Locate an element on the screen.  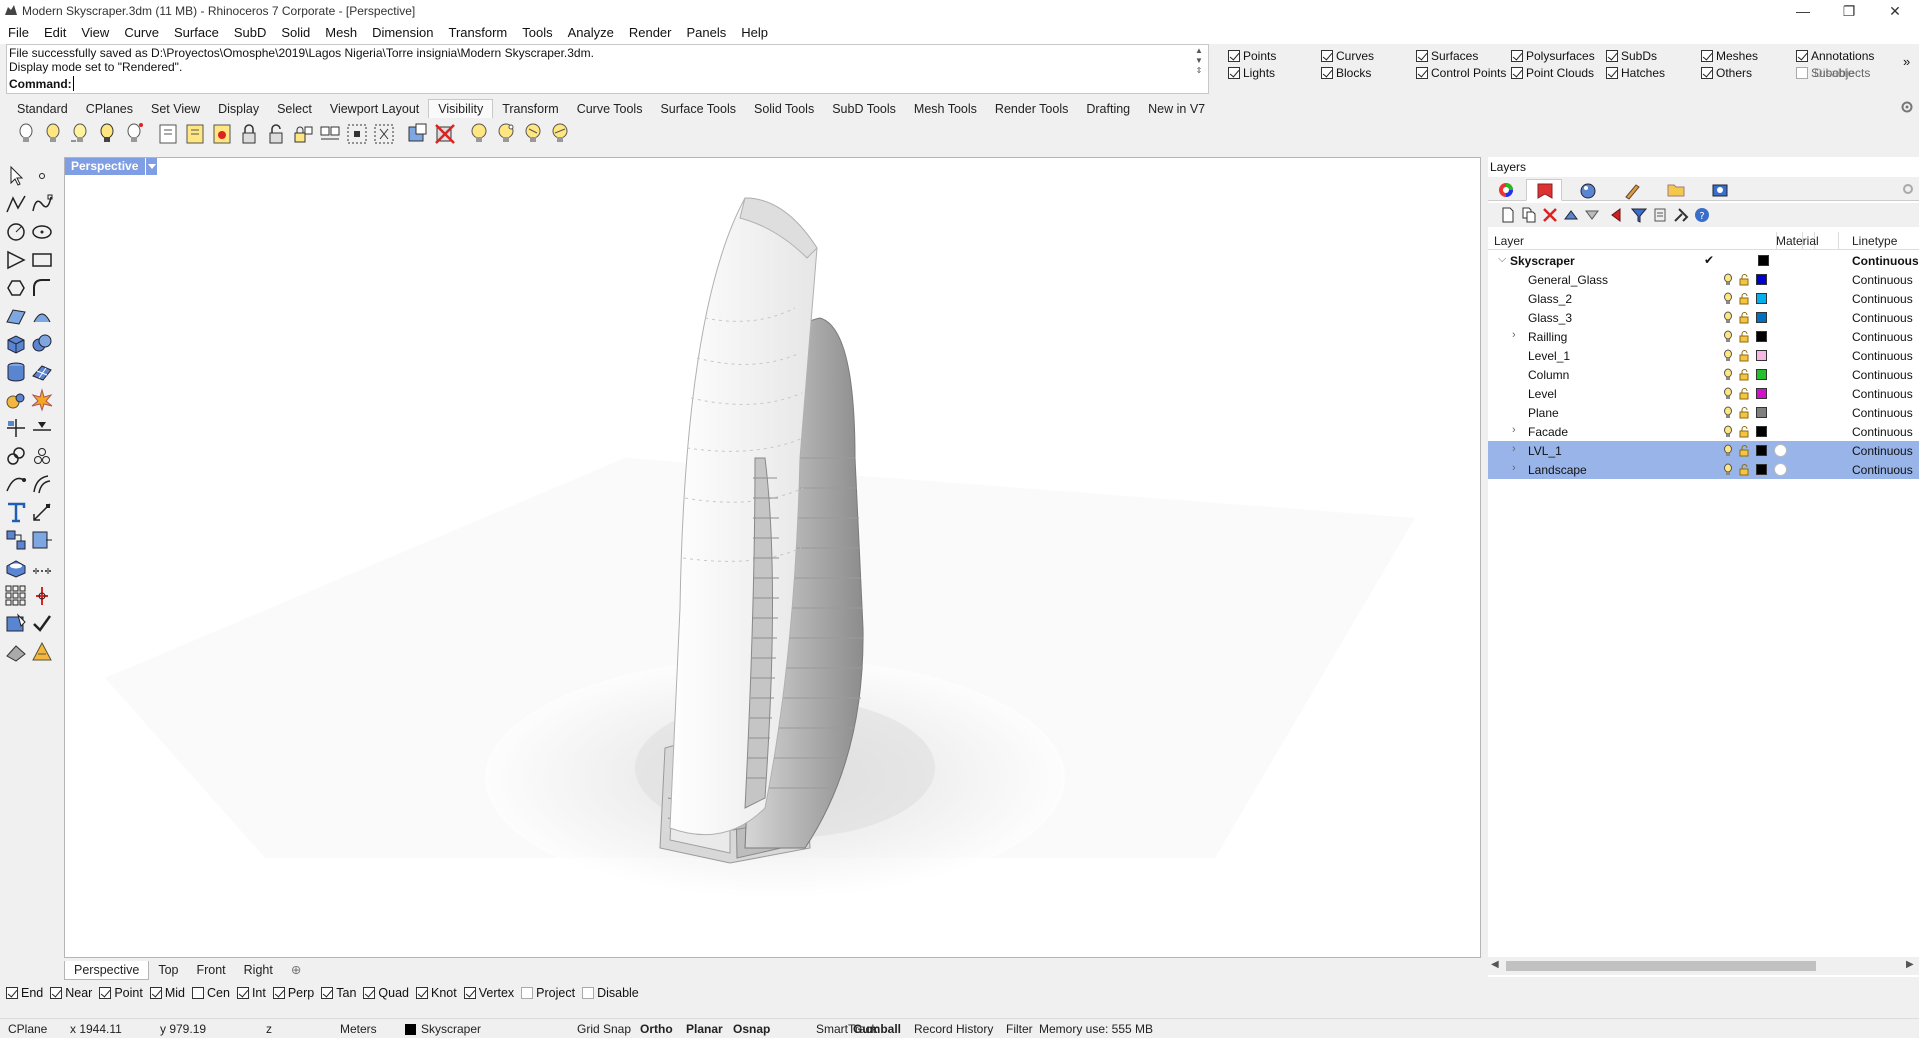
tab-rendering is located at coordinates (1588, 190).